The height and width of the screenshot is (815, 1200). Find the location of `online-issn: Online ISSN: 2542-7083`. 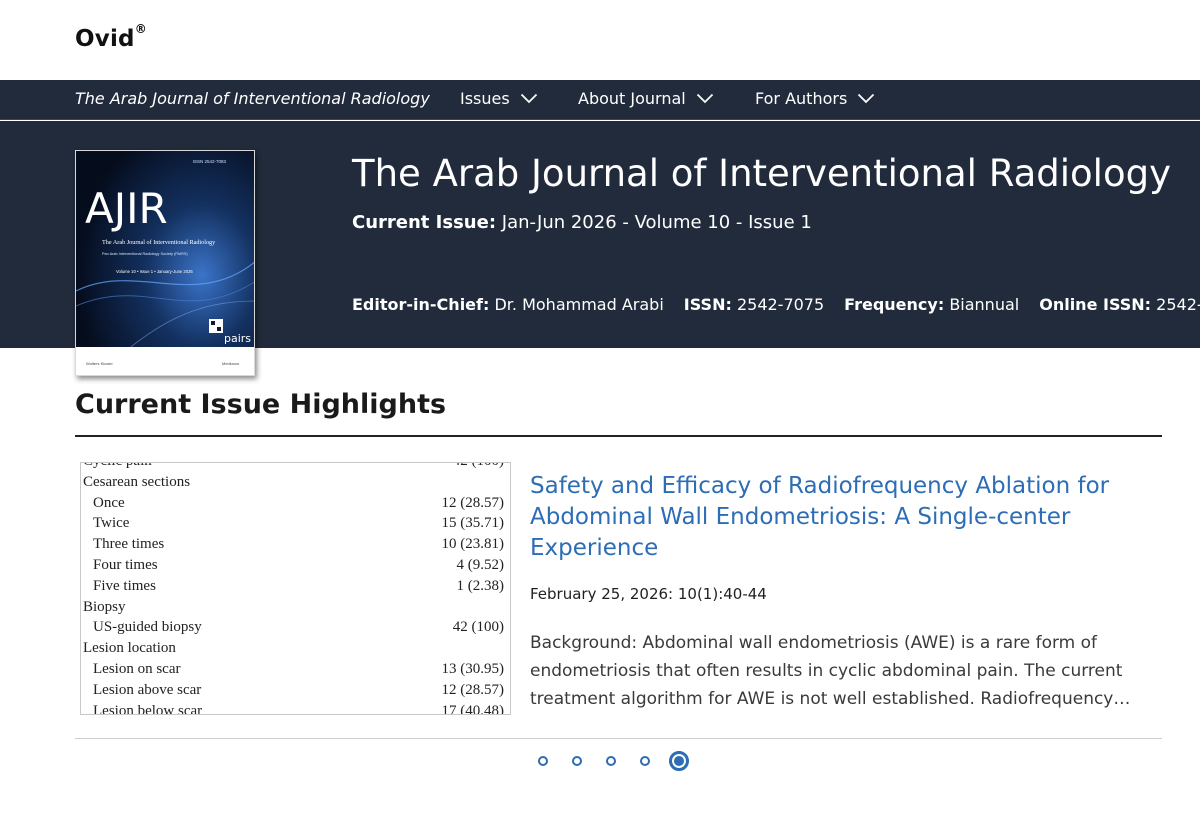

online-issn: Online ISSN: 2542-7083 is located at coordinates (1119, 304).